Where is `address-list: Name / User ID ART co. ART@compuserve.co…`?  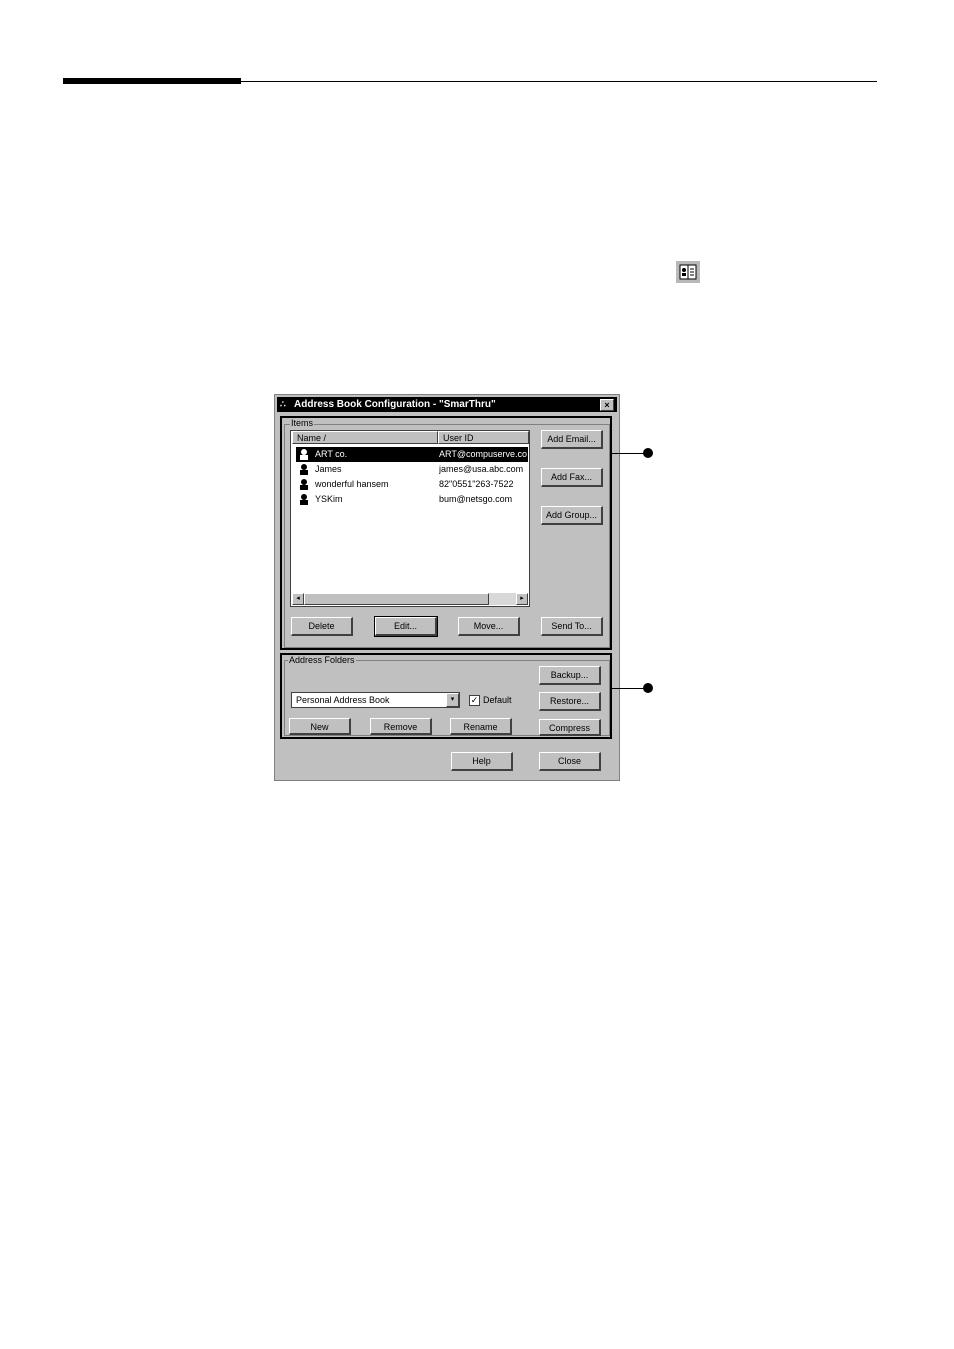 address-list: Name / User ID ART co. ART@compuserve.co… is located at coordinates (410, 518).